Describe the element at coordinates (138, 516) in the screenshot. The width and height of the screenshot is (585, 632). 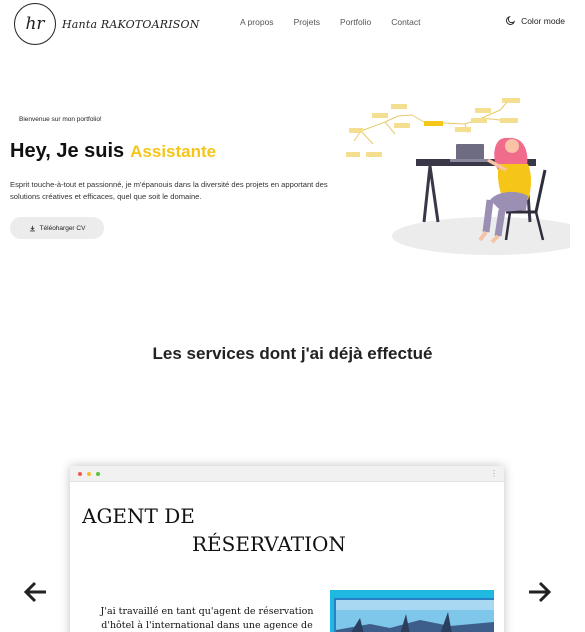
I see `card-title-line1: AGENT DE` at that location.